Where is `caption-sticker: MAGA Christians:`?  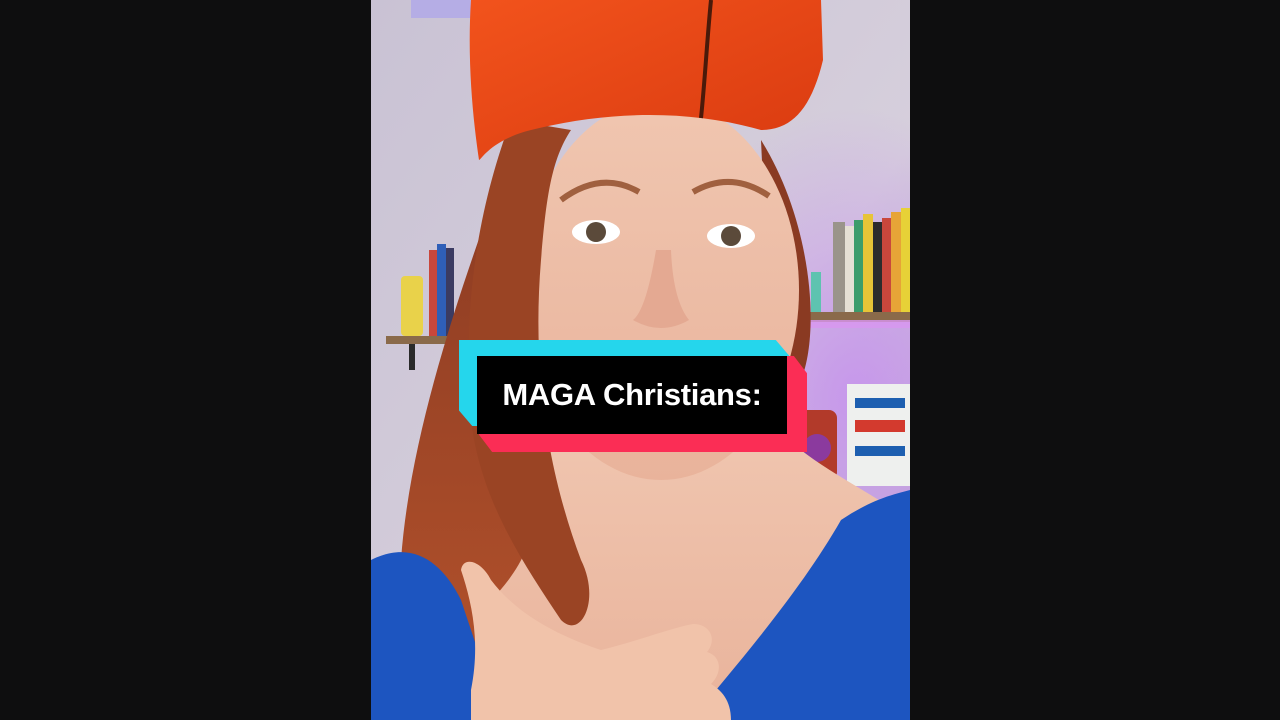
caption-sticker: MAGA Christians: is located at coordinates (634, 395).